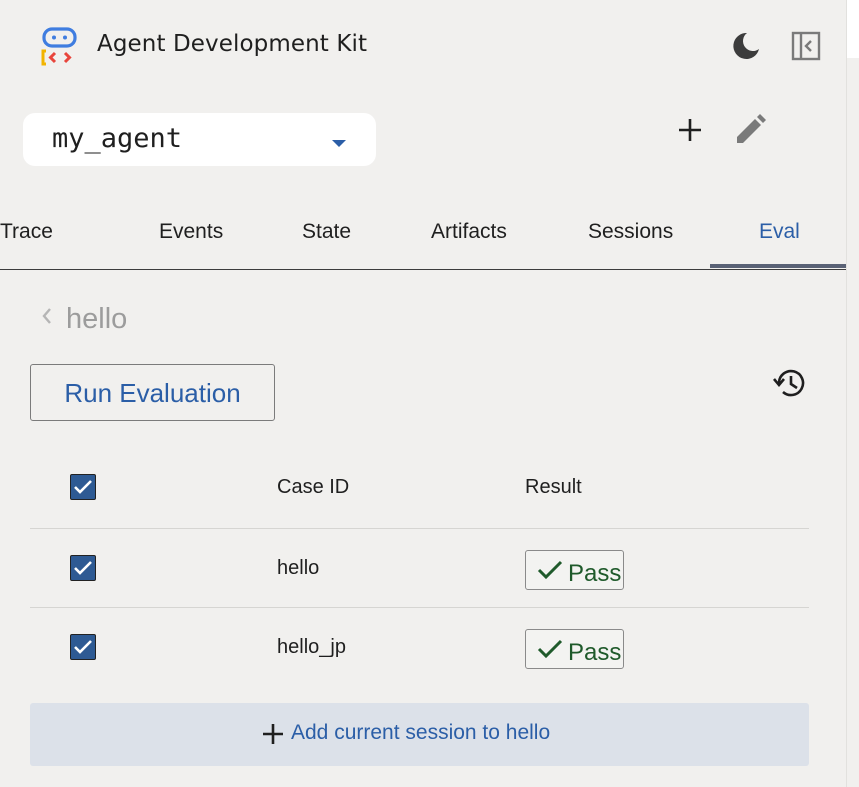 The height and width of the screenshot is (787, 859). Describe the element at coordinates (746, 46) in the screenshot. I see `dark-mode-moon-icon` at that location.